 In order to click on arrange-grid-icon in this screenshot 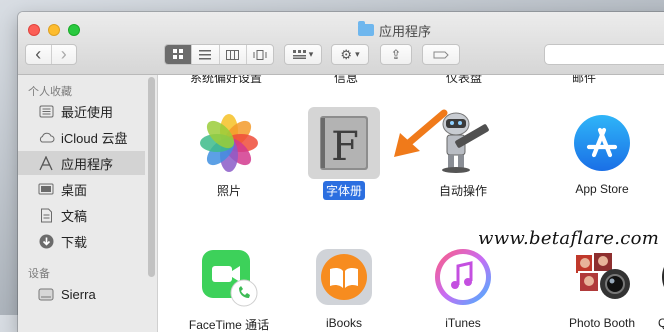, I will do `click(299, 54)`.